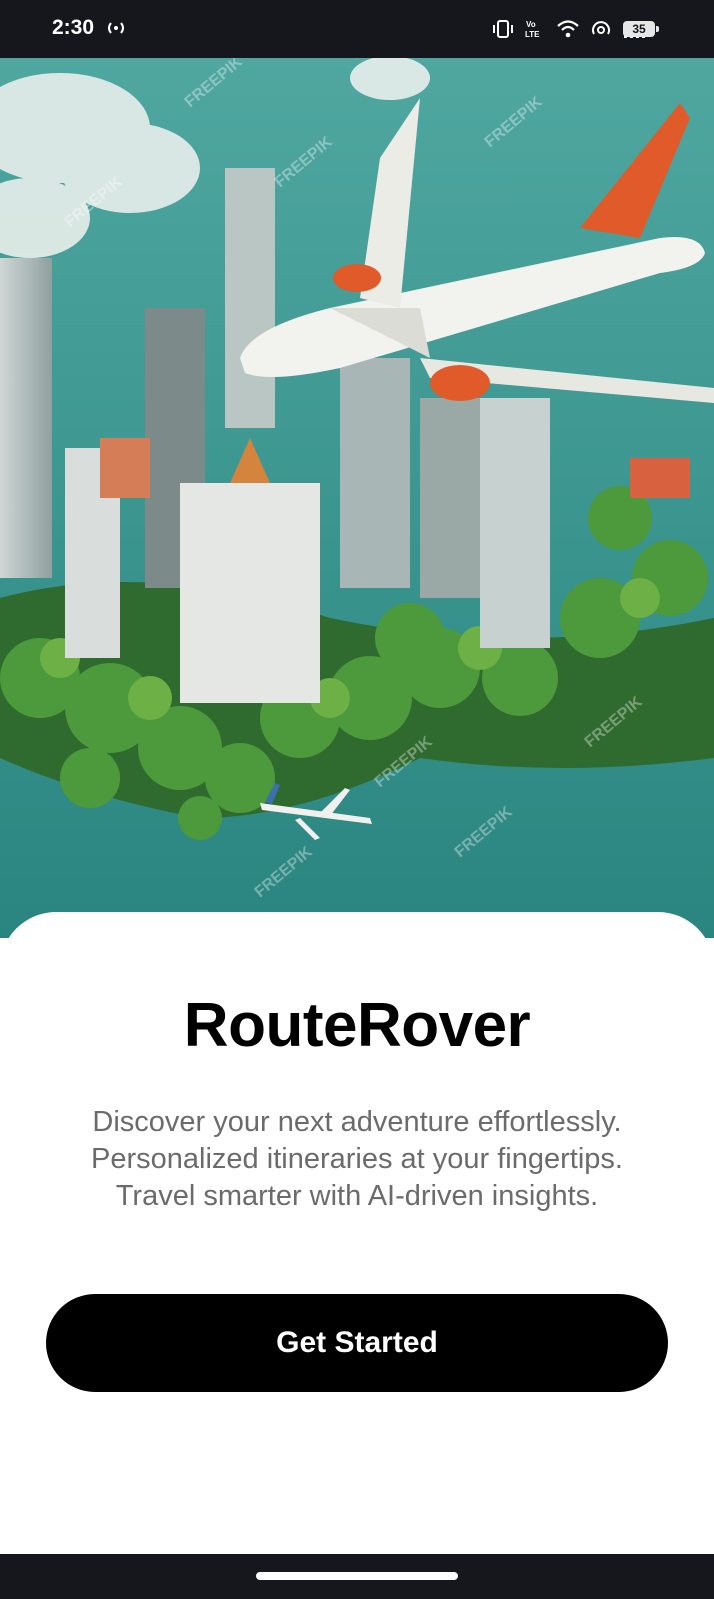 The height and width of the screenshot is (1599, 714). I want to click on volte-icon: Vo LTE, so click(532, 29).